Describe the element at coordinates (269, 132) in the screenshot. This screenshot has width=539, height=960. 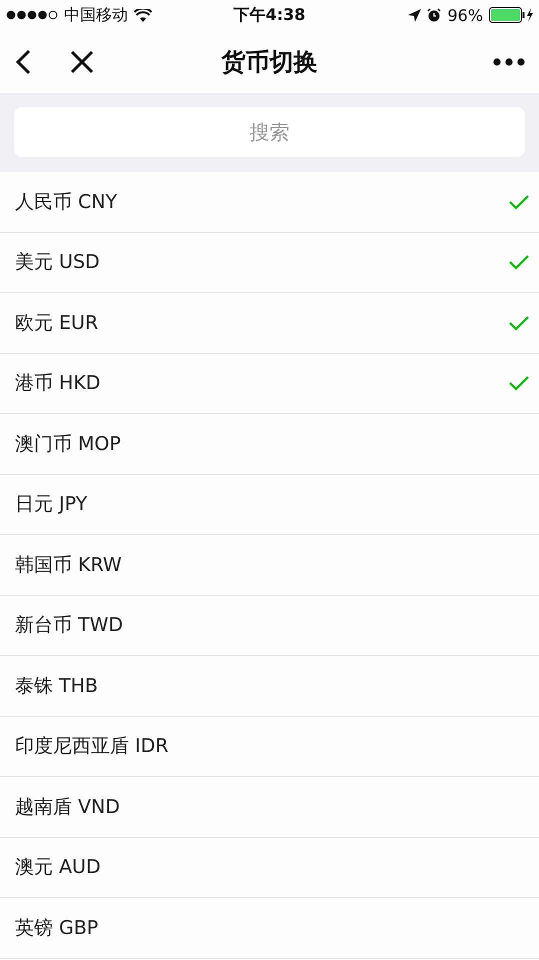
I see `search-field: 搜索` at that location.